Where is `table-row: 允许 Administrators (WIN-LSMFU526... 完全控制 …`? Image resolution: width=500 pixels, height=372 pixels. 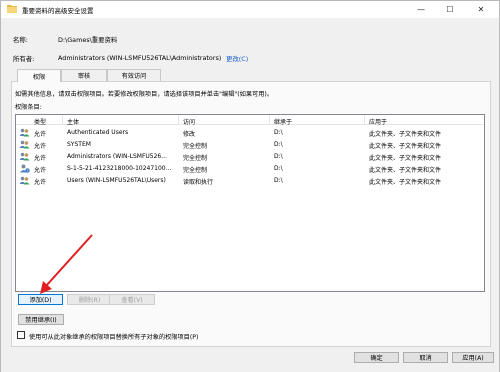 table-row: 允许 Administrators (WIN-LSMFU526... 完全控制 … is located at coordinates (250, 157).